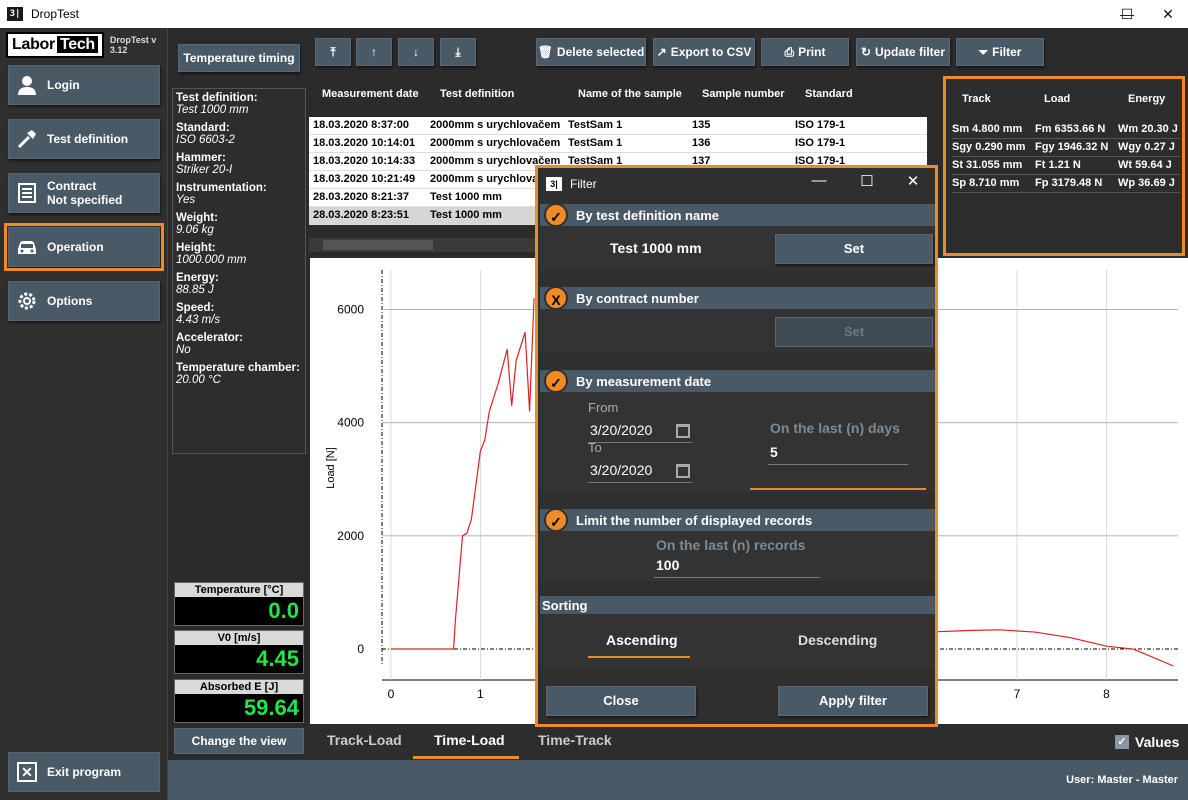 The image size is (1188, 800). What do you see at coordinates (640, 482) in the screenshot?
I see `to-underline` at bounding box center [640, 482].